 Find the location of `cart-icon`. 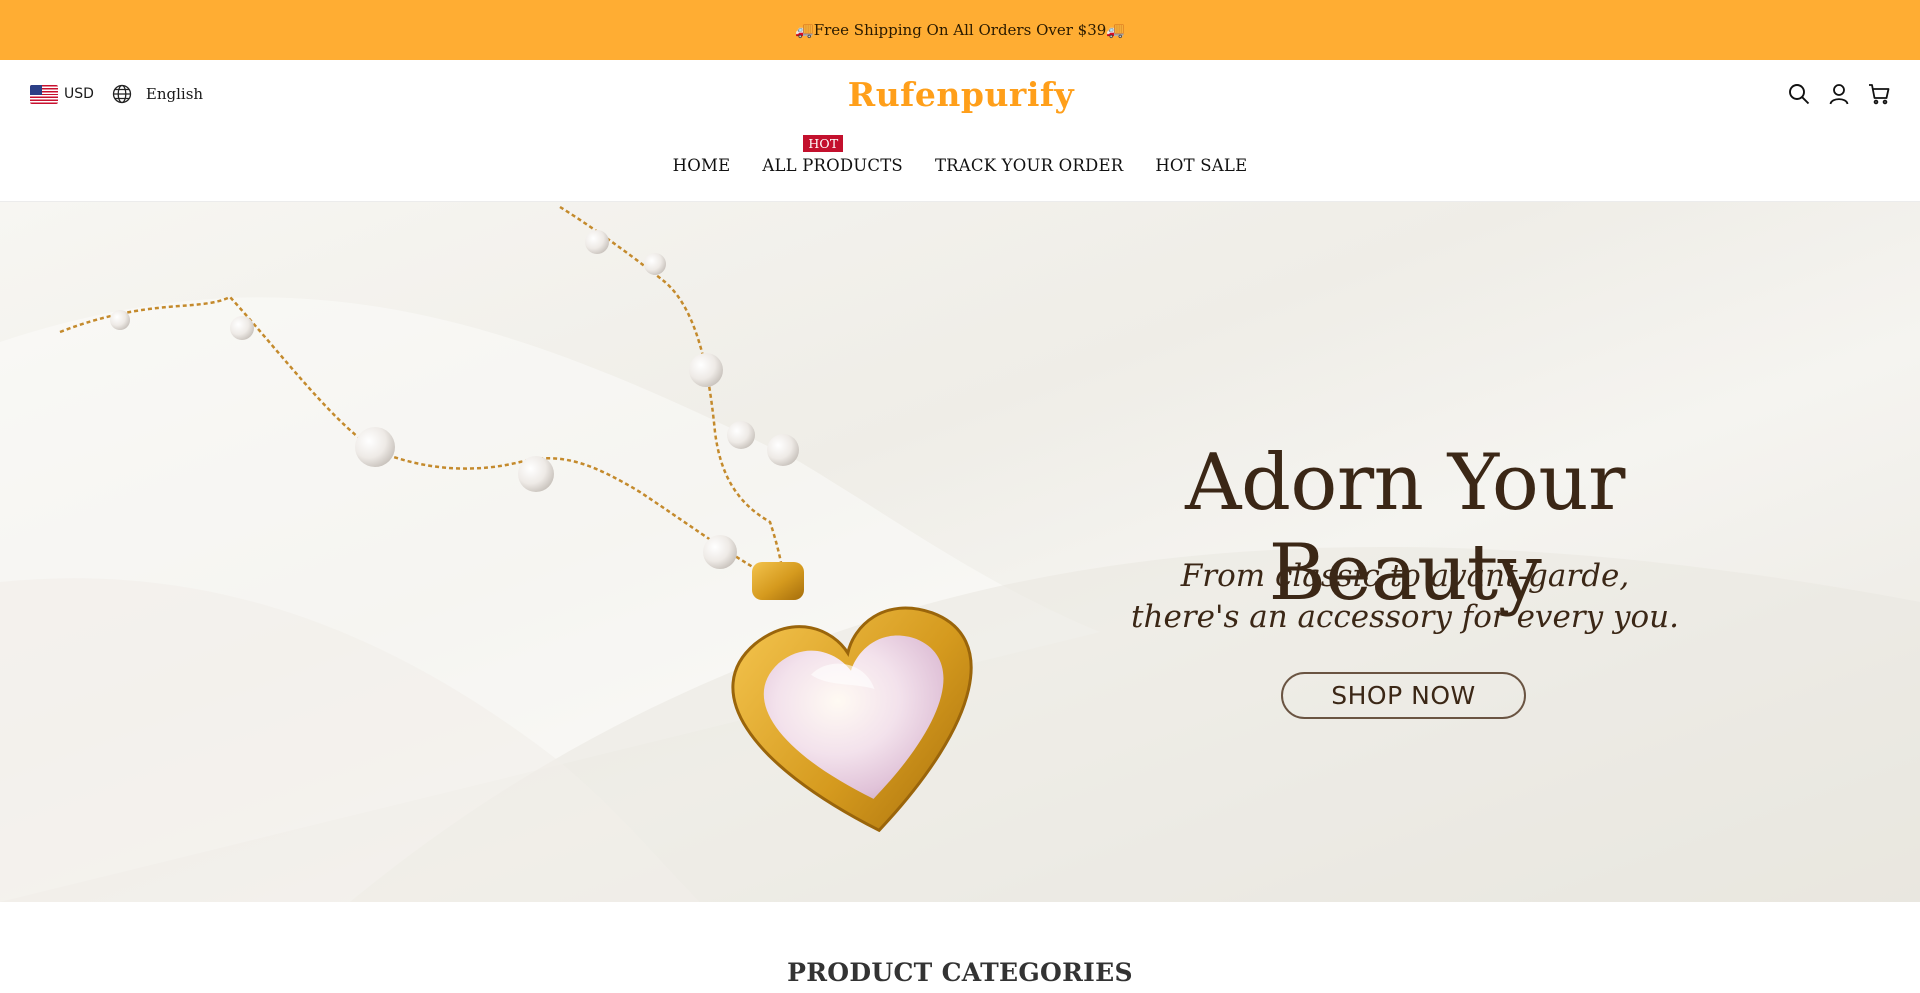

cart-icon is located at coordinates (1879, 94).